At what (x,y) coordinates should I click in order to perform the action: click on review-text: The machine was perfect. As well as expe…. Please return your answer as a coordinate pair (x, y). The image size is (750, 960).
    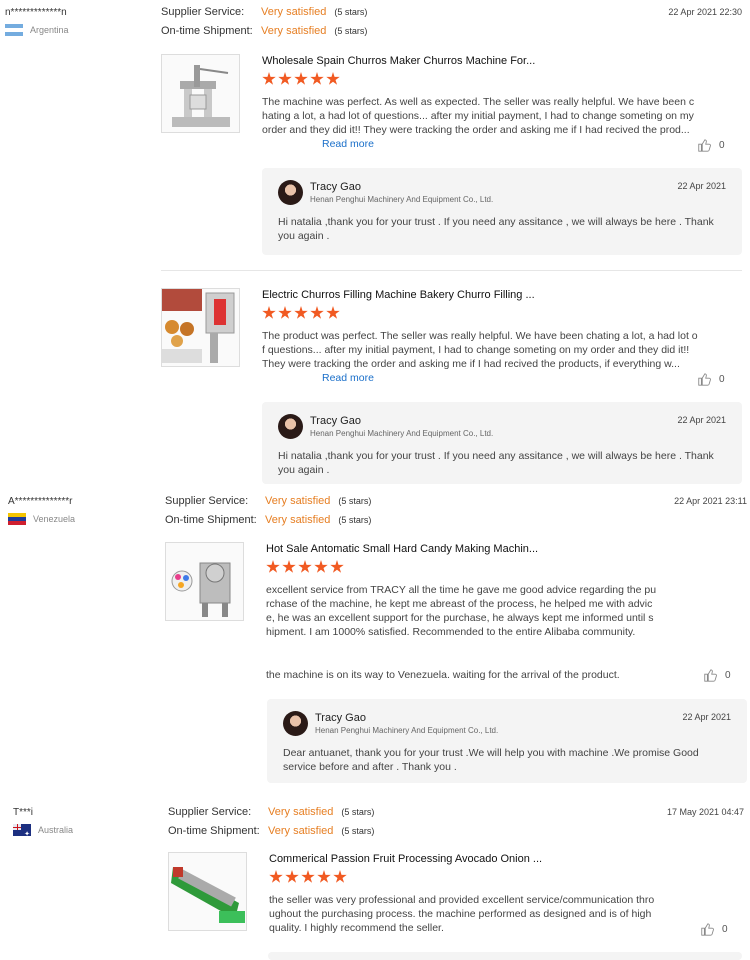
    Looking at the image, I should click on (480, 123).